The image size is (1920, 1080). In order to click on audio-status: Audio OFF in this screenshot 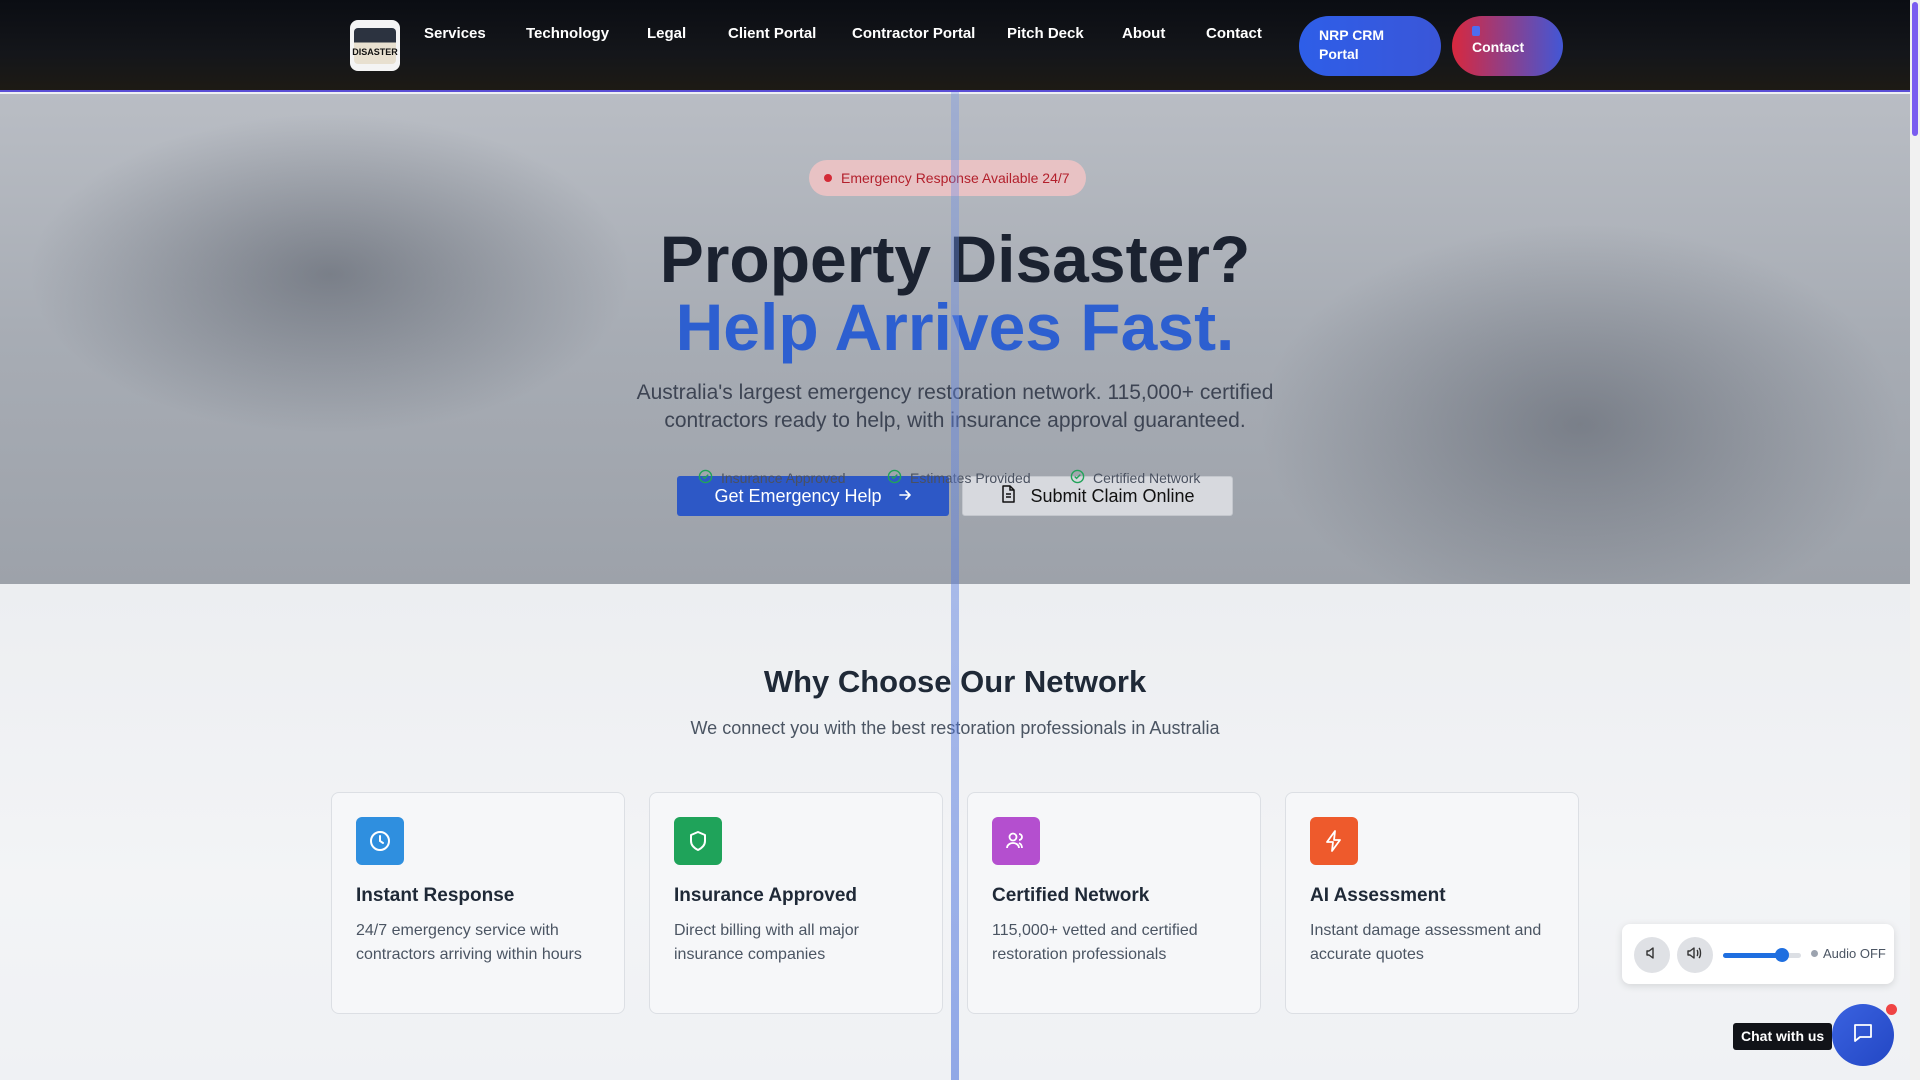, I will do `click(1848, 953)`.